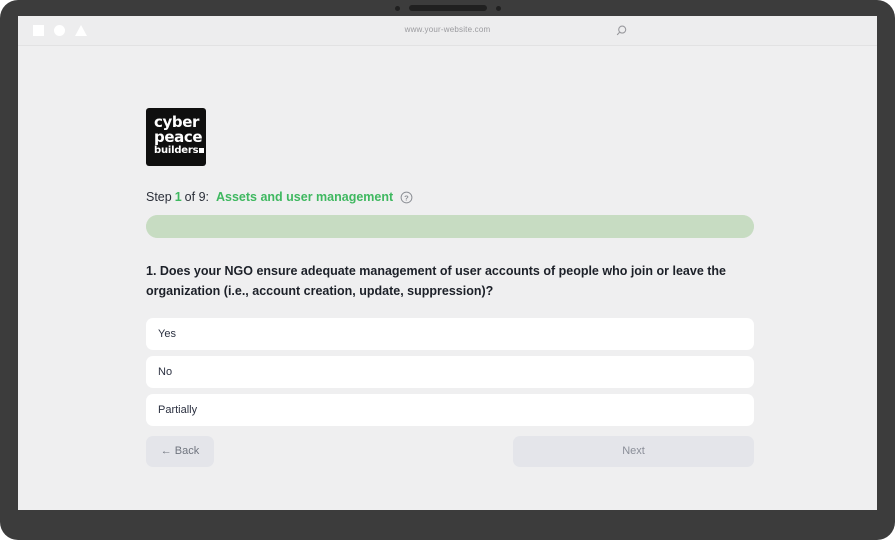 The width and height of the screenshot is (895, 540). I want to click on question-mark-circle-icon: ?, so click(406, 197).